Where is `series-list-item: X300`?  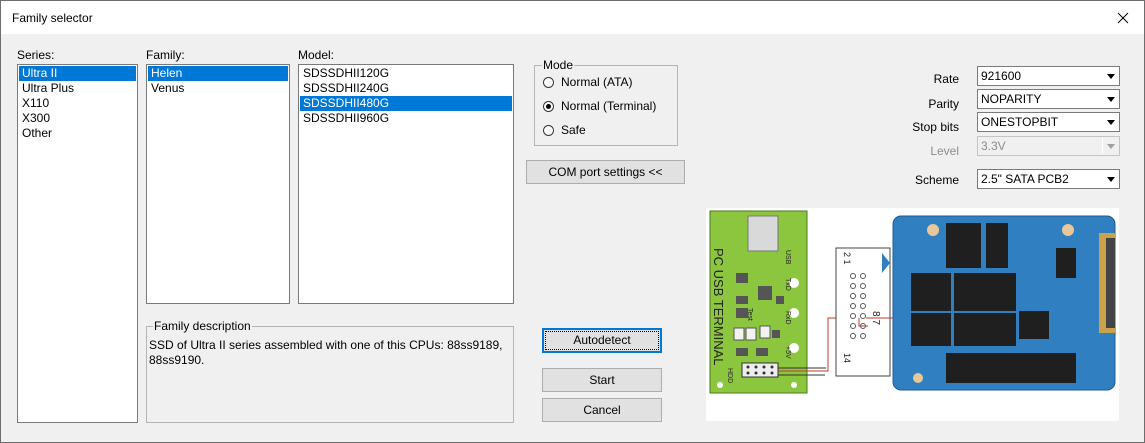 series-list-item: X300 is located at coordinates (77, 118).